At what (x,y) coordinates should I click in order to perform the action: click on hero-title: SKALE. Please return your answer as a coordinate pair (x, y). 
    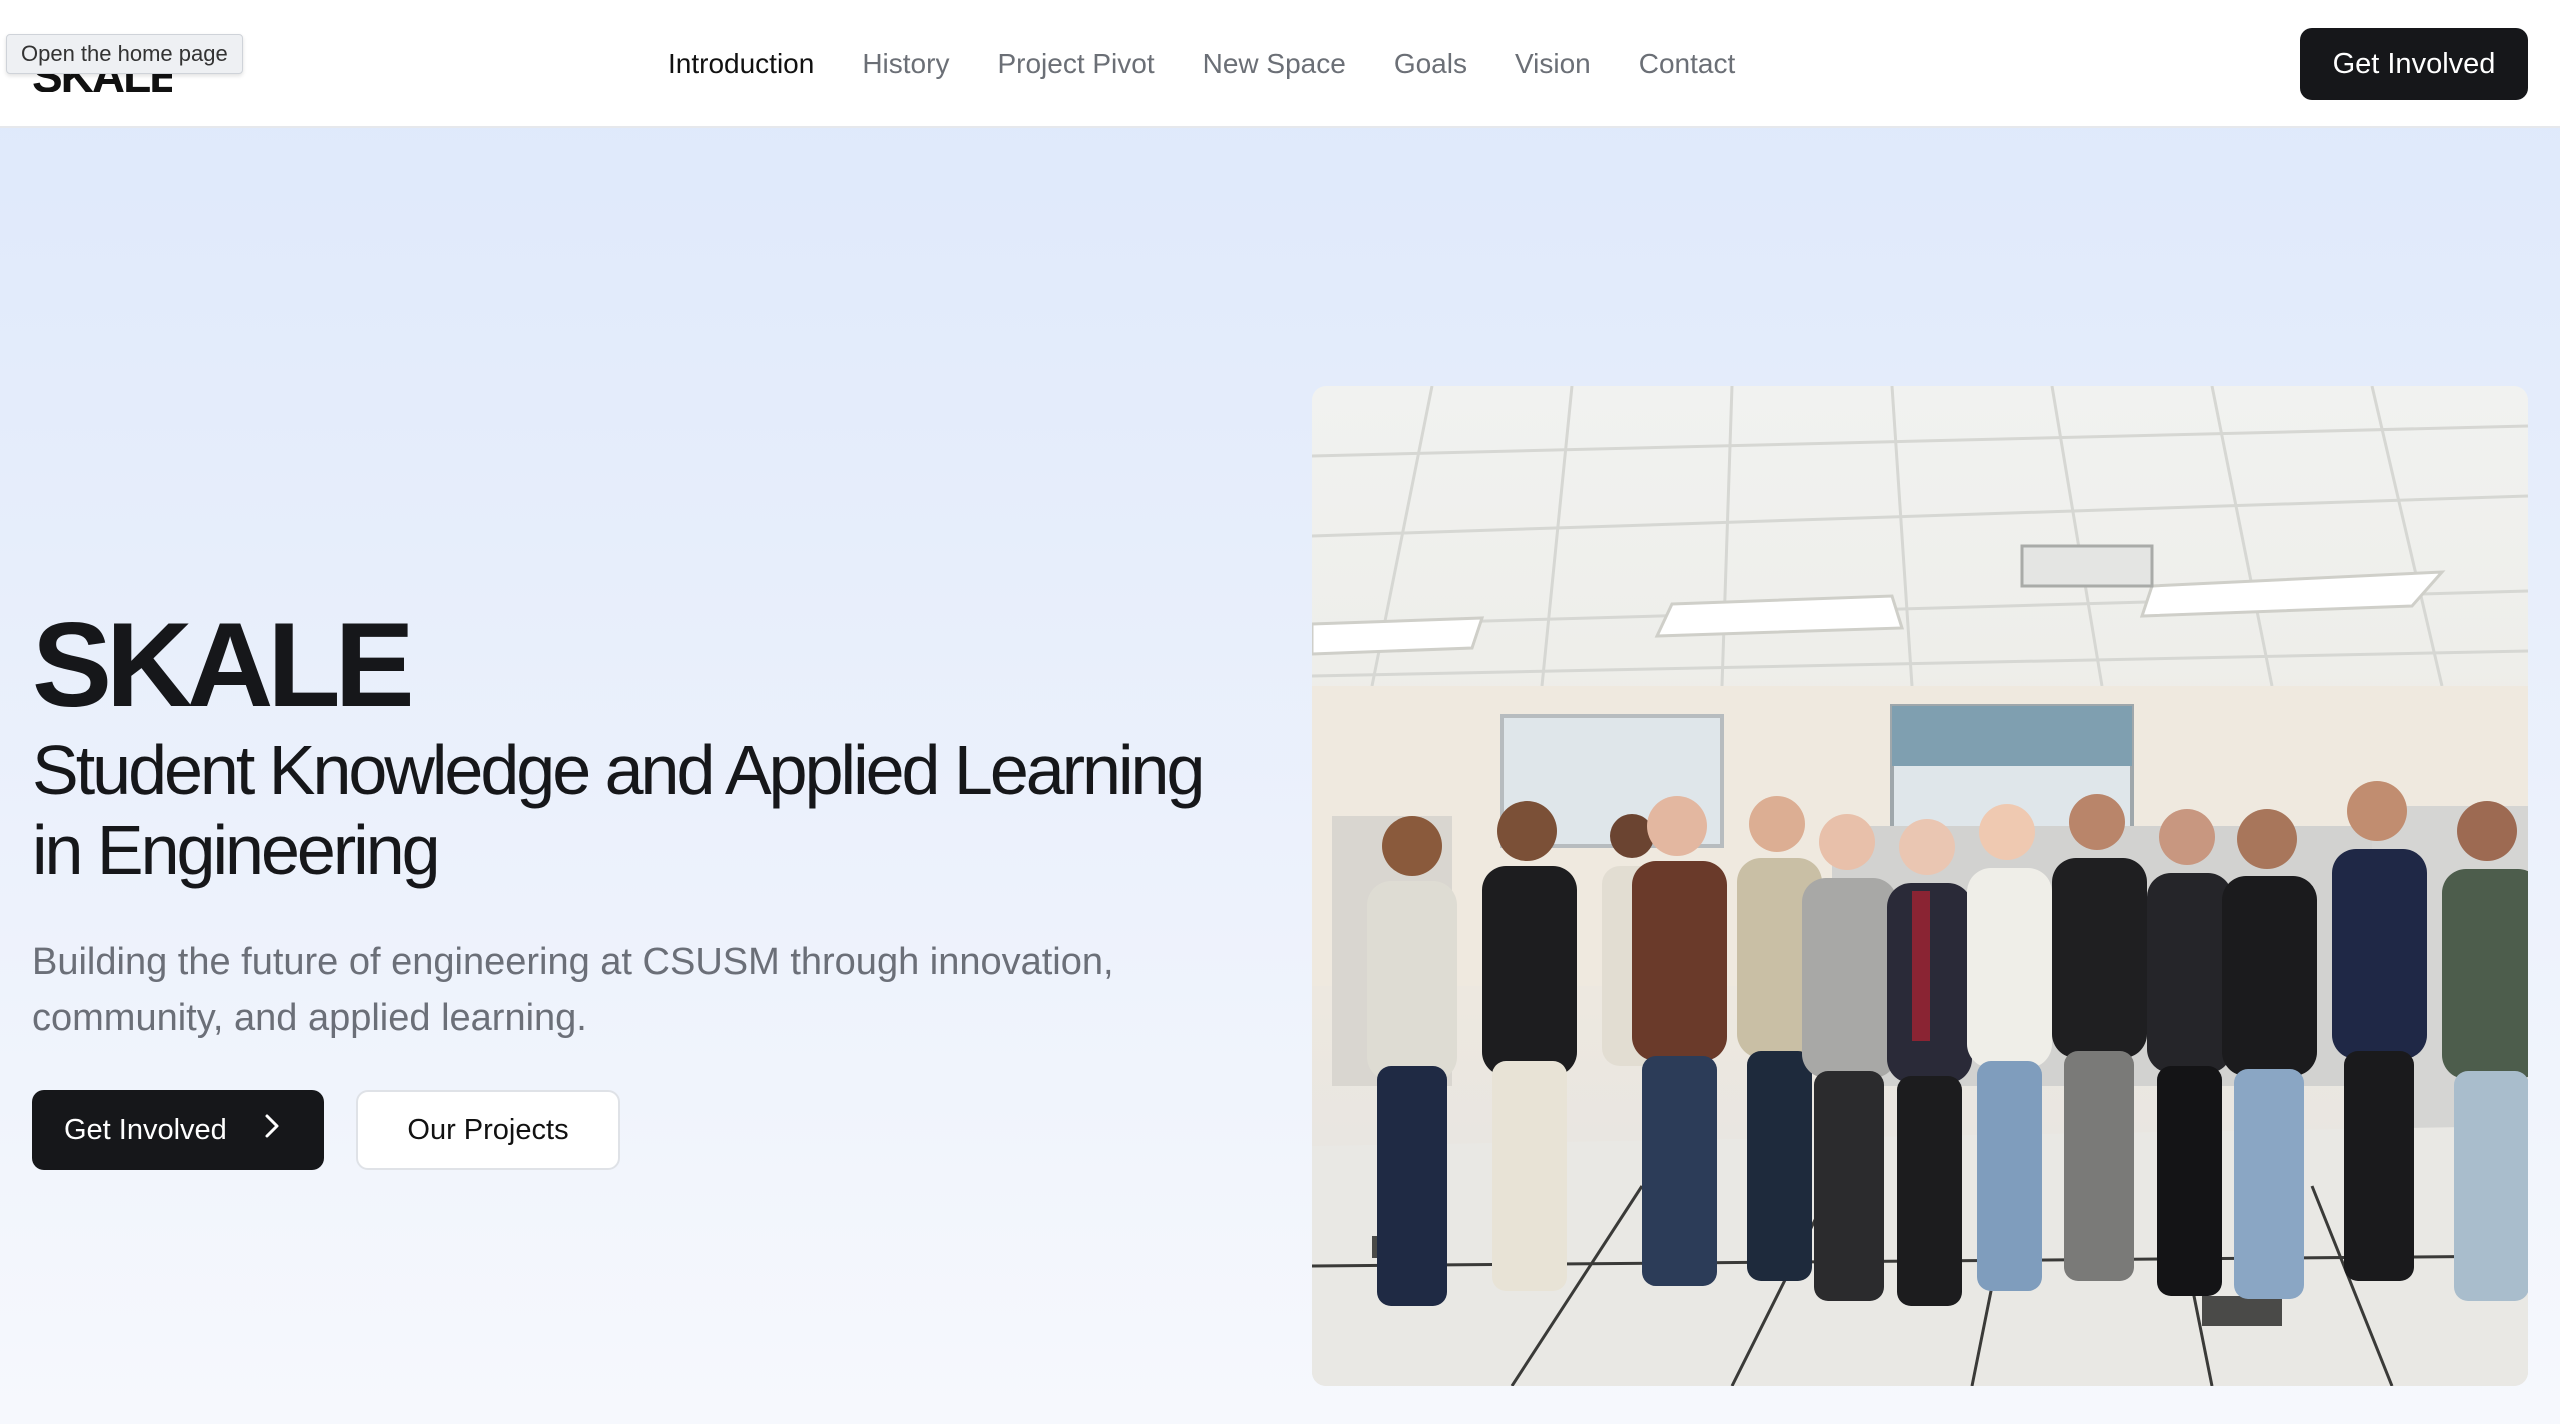
    Looking at the image, I should click on (223, 665).